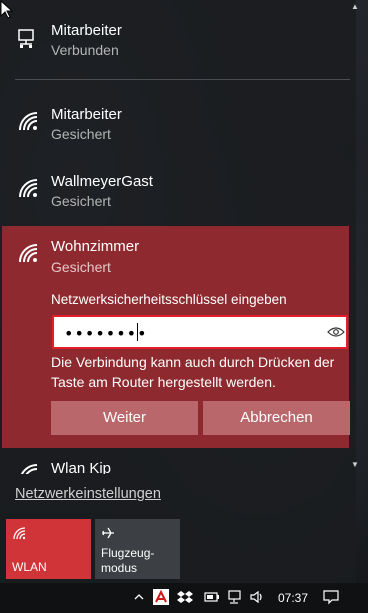 Image resolution: width=368 pixels, height=613 pixels. Describe the element at coordinates (7, 9) in the screenshot. I see `mouse-cursor-icon` at that location.